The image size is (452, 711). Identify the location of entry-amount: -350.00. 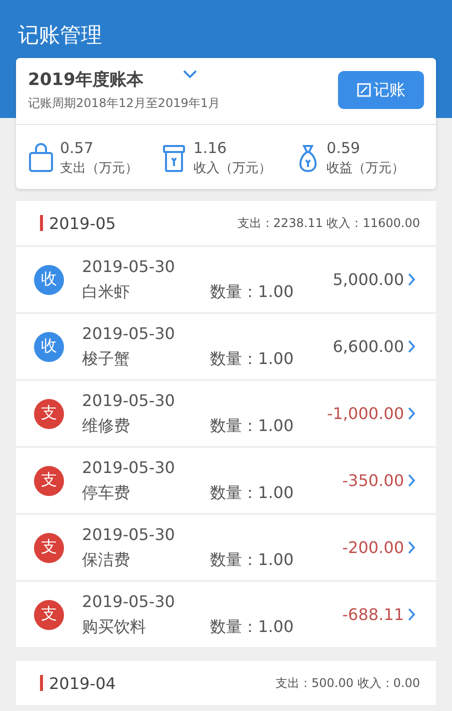
(373, 480).